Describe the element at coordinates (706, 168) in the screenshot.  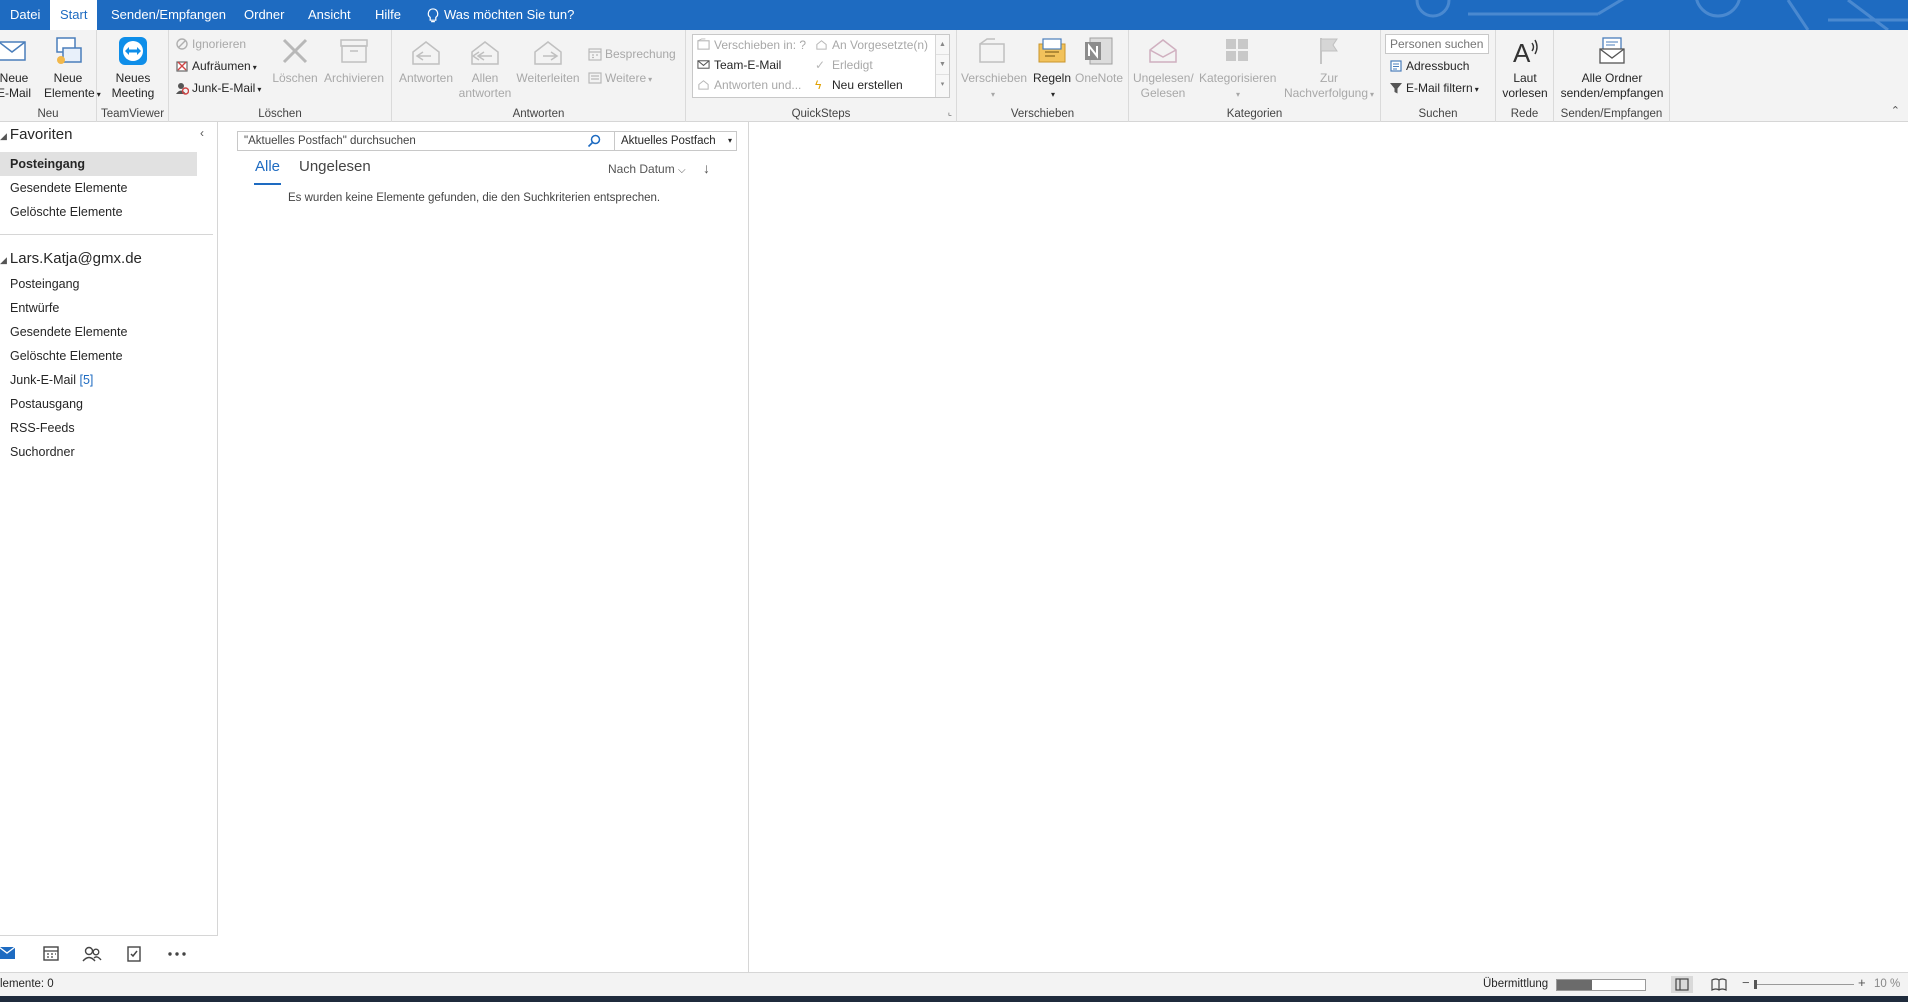
I see `sort-direction-icon: ↓` at that location.